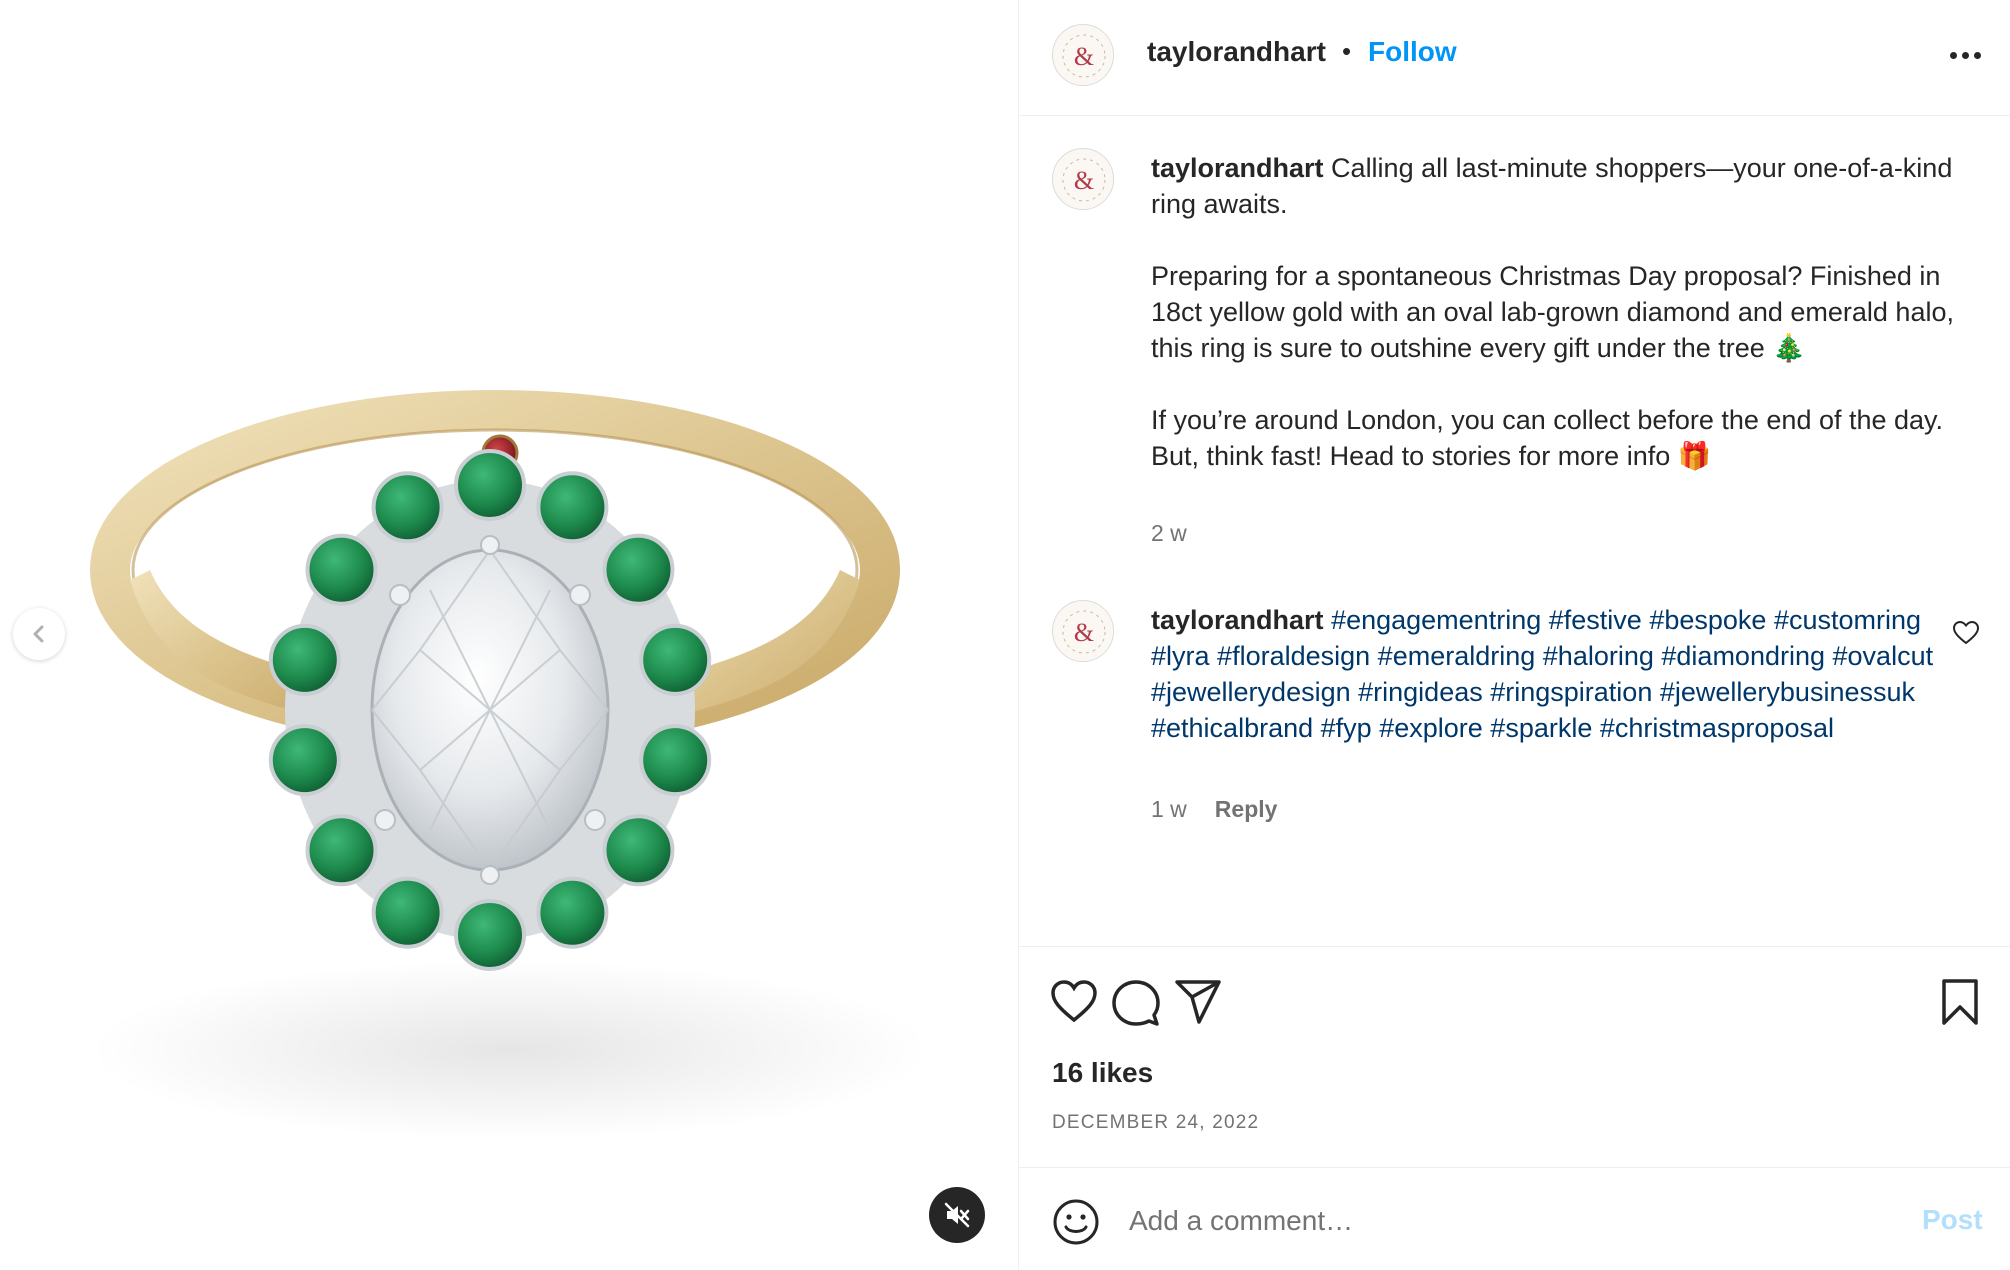  What do you see at coordinates (1420, 692) in the screenshot?
I see `hashtag-link: #ringideas` at bounding box center [1420, 692].